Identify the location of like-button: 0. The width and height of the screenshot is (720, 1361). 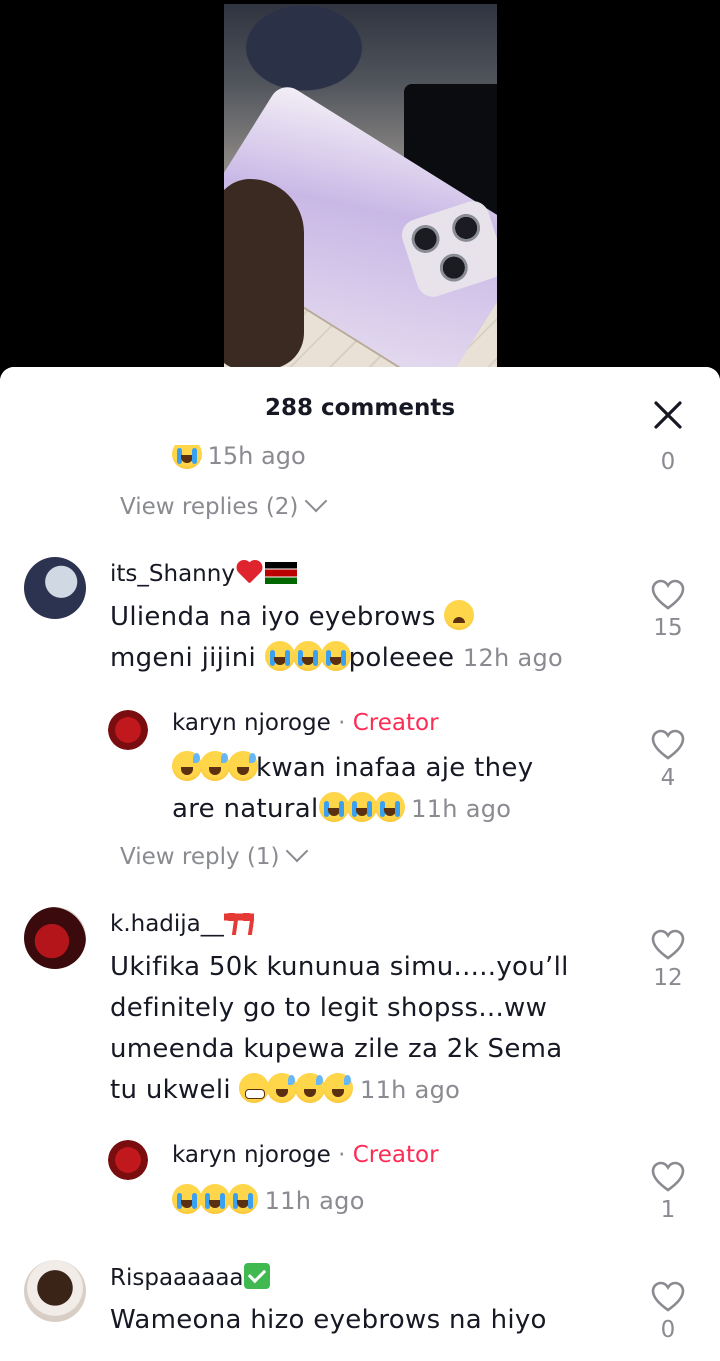
(668, 1311).